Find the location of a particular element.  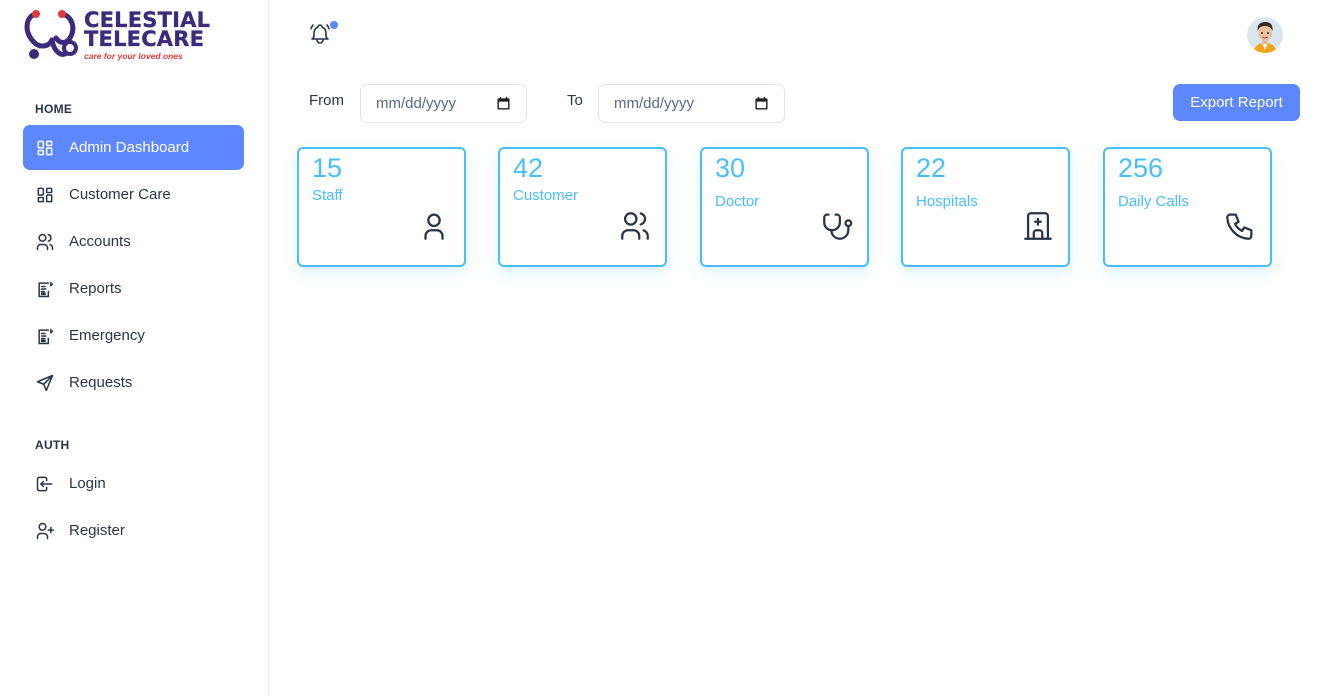

sidebar-item-label: Login is located at coordinates (87, 483).